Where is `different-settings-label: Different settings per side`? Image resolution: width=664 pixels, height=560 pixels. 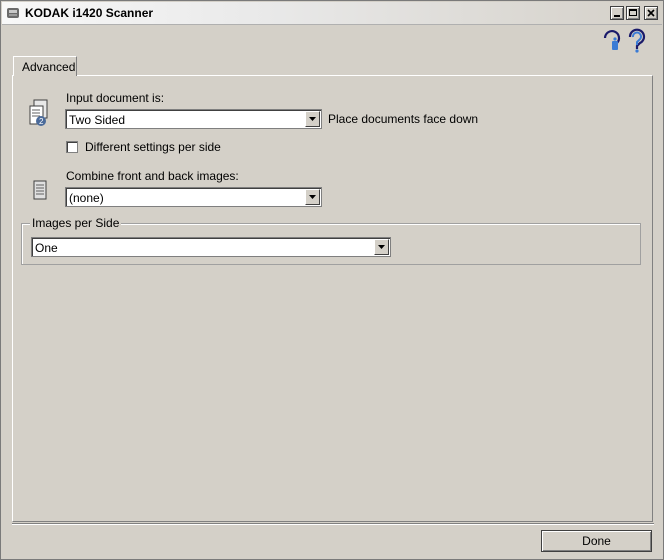
different-settings-label: Different settings per side is located at coordinates (153, 147).